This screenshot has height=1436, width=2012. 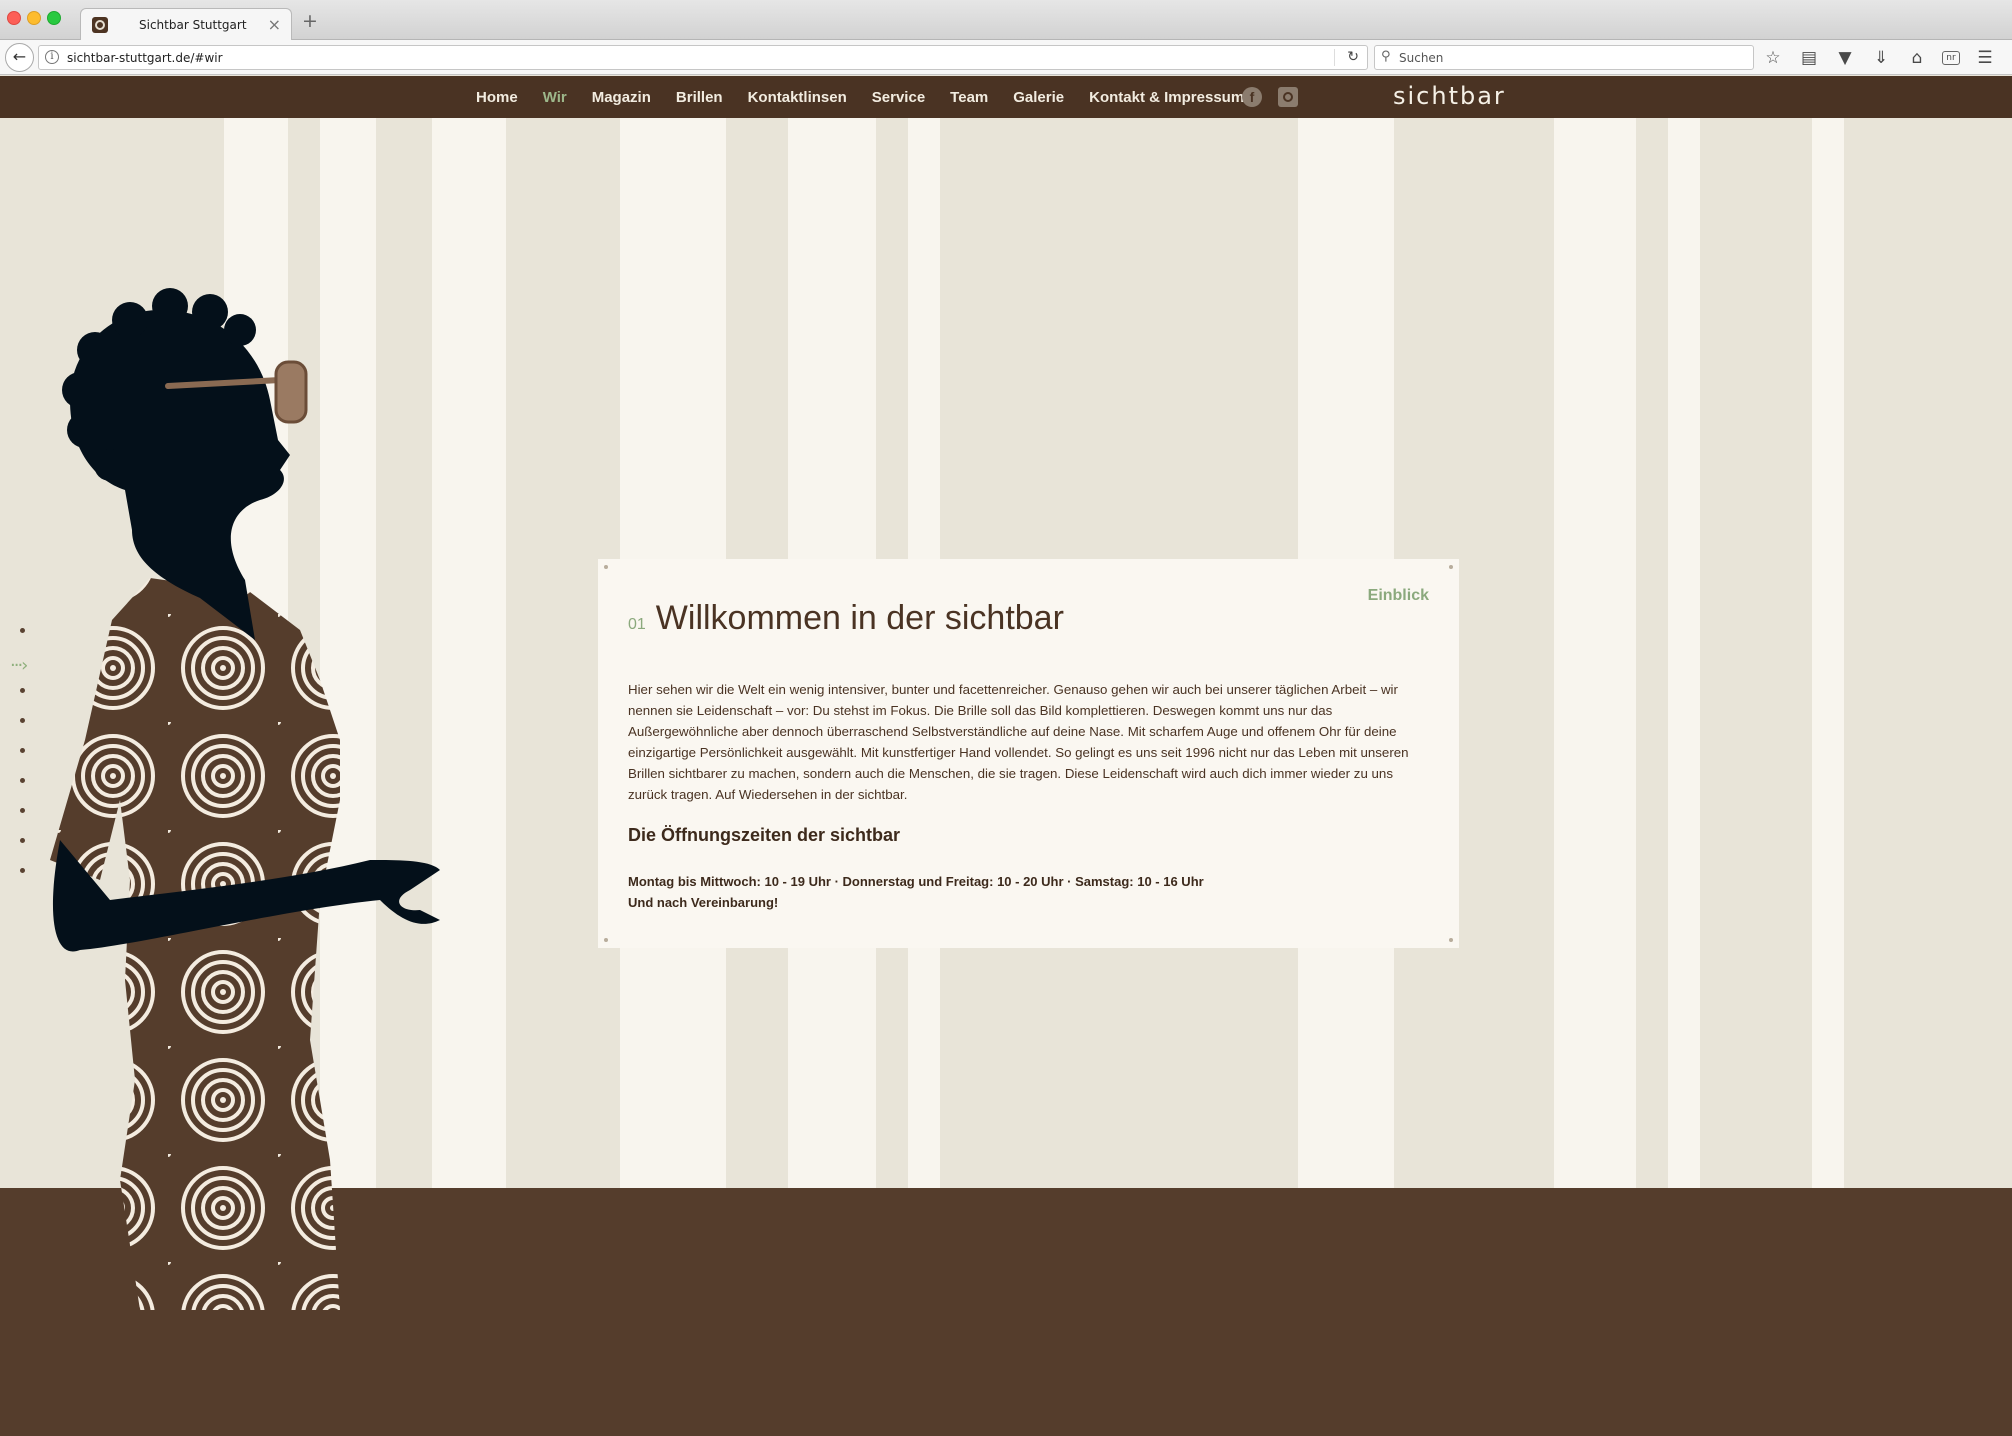 What do you see at coordinates (19, 57) in the screenshot?
I see `back-icon: ←` at bounding box center [19, 57].